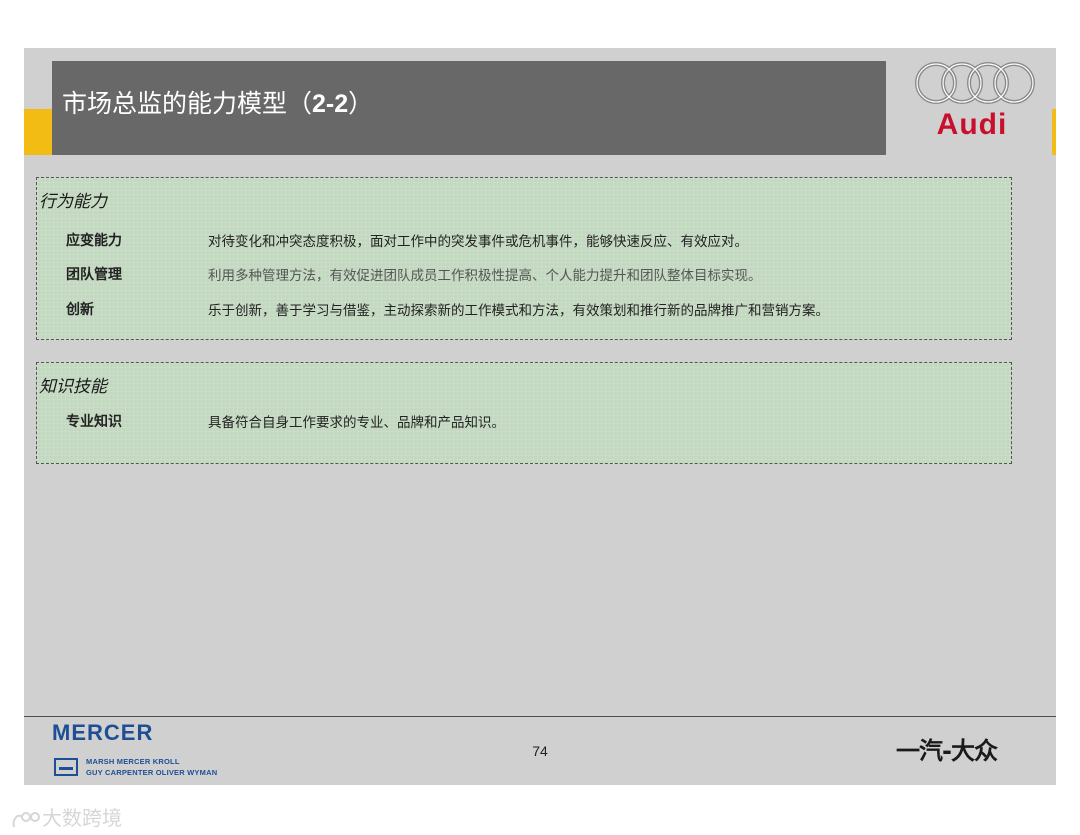 This screenshot has width=1080, height=835. What do you see at coordinates (187, 103) in the screenshot?
I see `page-title-main: 市场总监的能力模型（` at bounding box center [187, 103].